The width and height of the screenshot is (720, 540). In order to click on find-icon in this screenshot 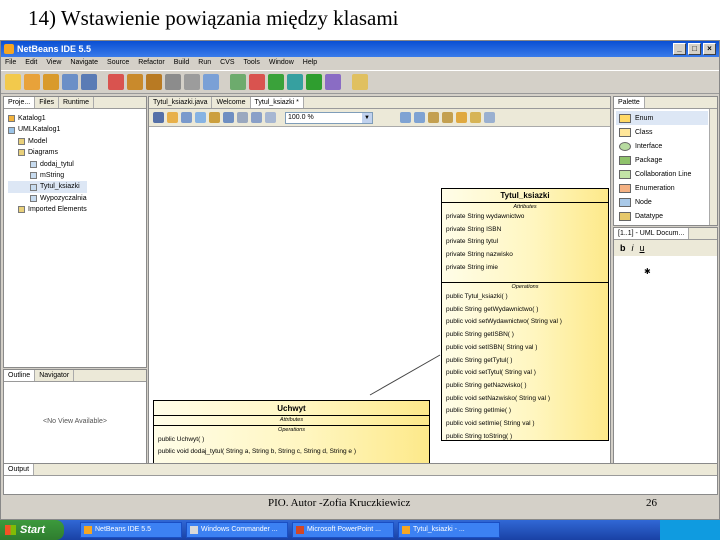, I will do `click(211, 82)`.